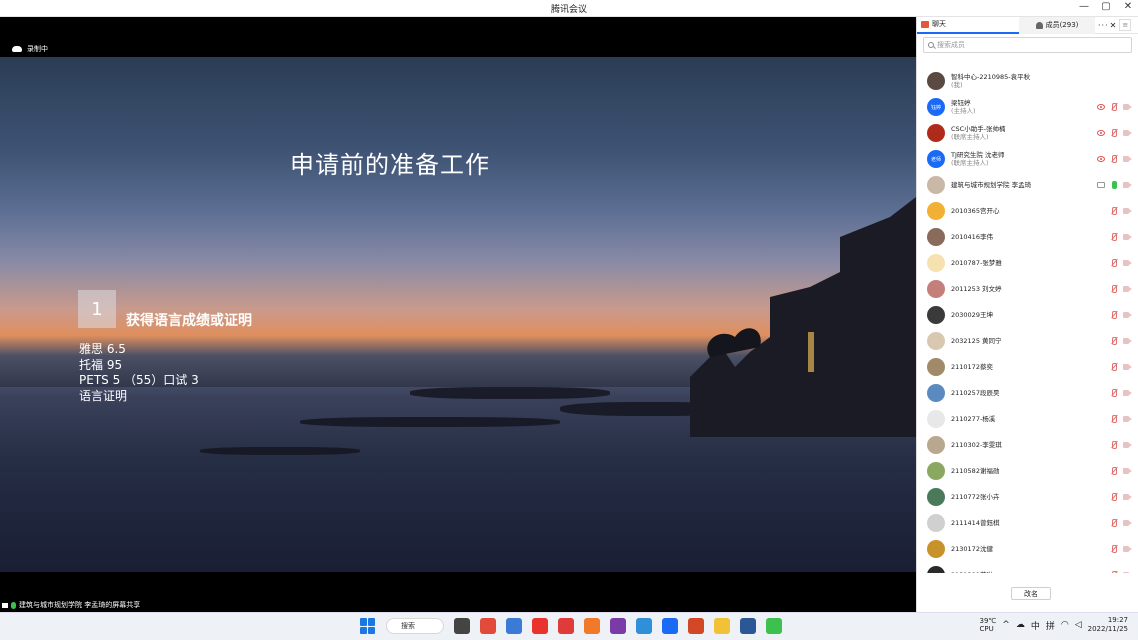  Describe the element at coordinates (748, 626) in the screenshot. I see `word-icon` at that location.